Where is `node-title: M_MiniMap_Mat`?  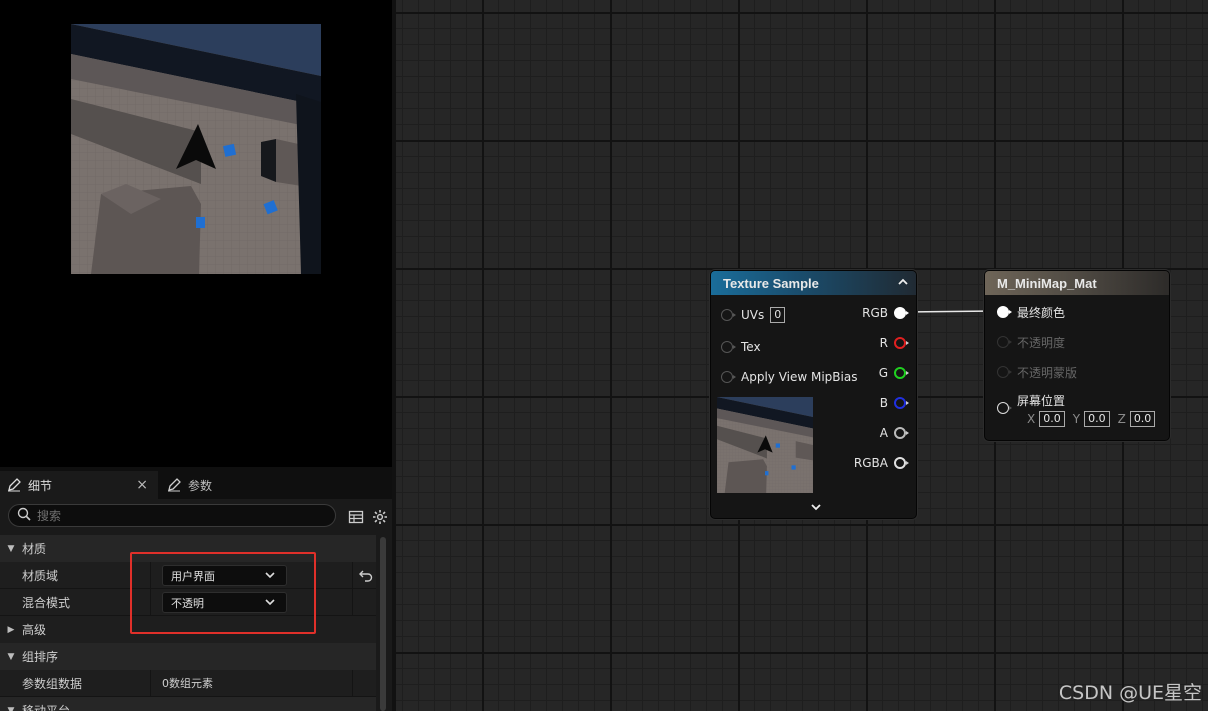
node-title: M_MiniMap_Mat is located at coordinates (1077, 283).